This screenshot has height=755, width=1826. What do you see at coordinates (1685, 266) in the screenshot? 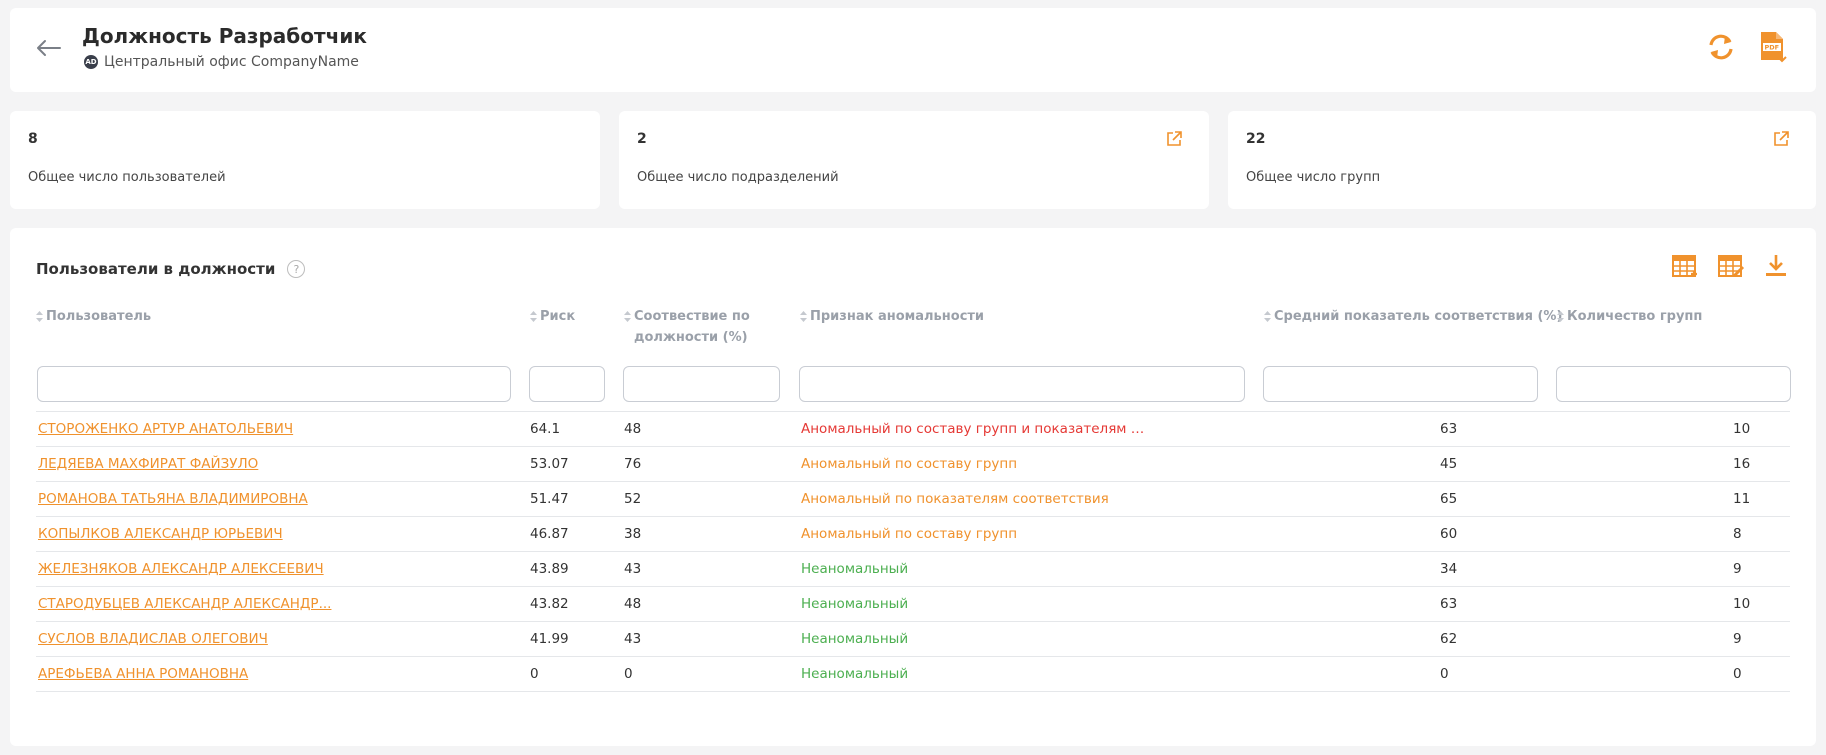
I see `table-columns-icon` at bounding box center [1685, 266].